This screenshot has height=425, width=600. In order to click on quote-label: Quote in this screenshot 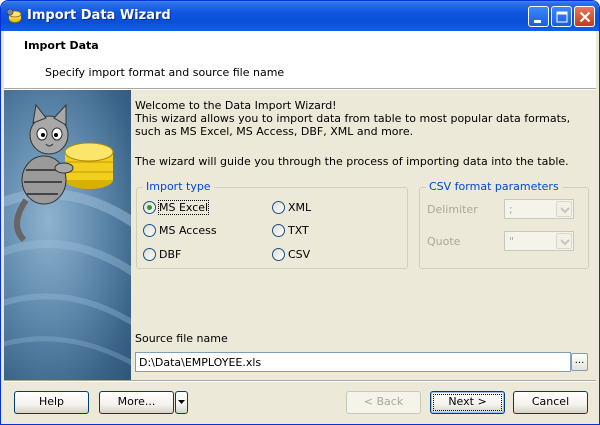, I will do `click(444, 241)`.